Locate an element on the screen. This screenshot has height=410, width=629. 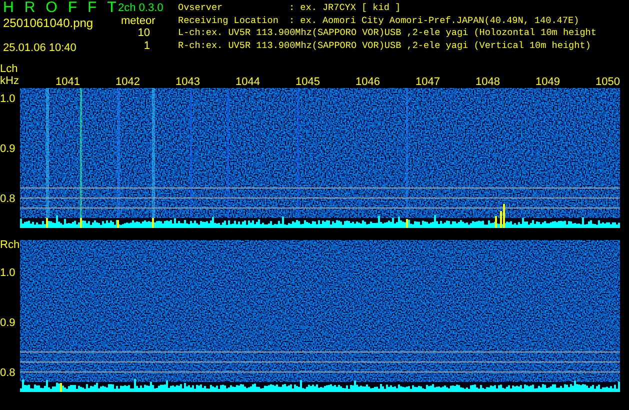
channel-label: Lch is located at coordinates (9, 70).